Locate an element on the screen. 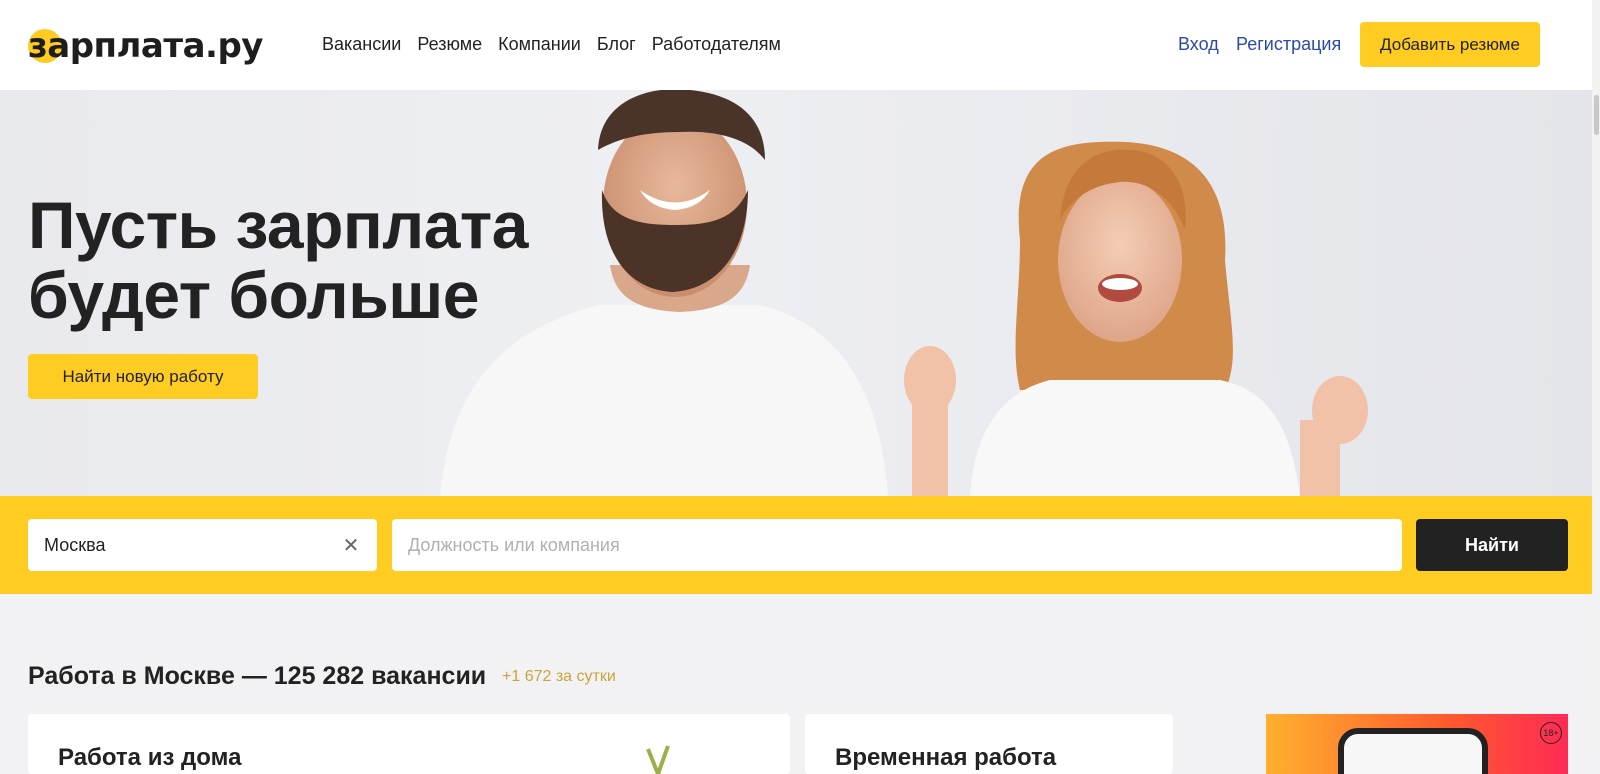 The height and width of the screenshot is (774, 1600). scrollbar-thumb is located at coordinates (1596, 115).